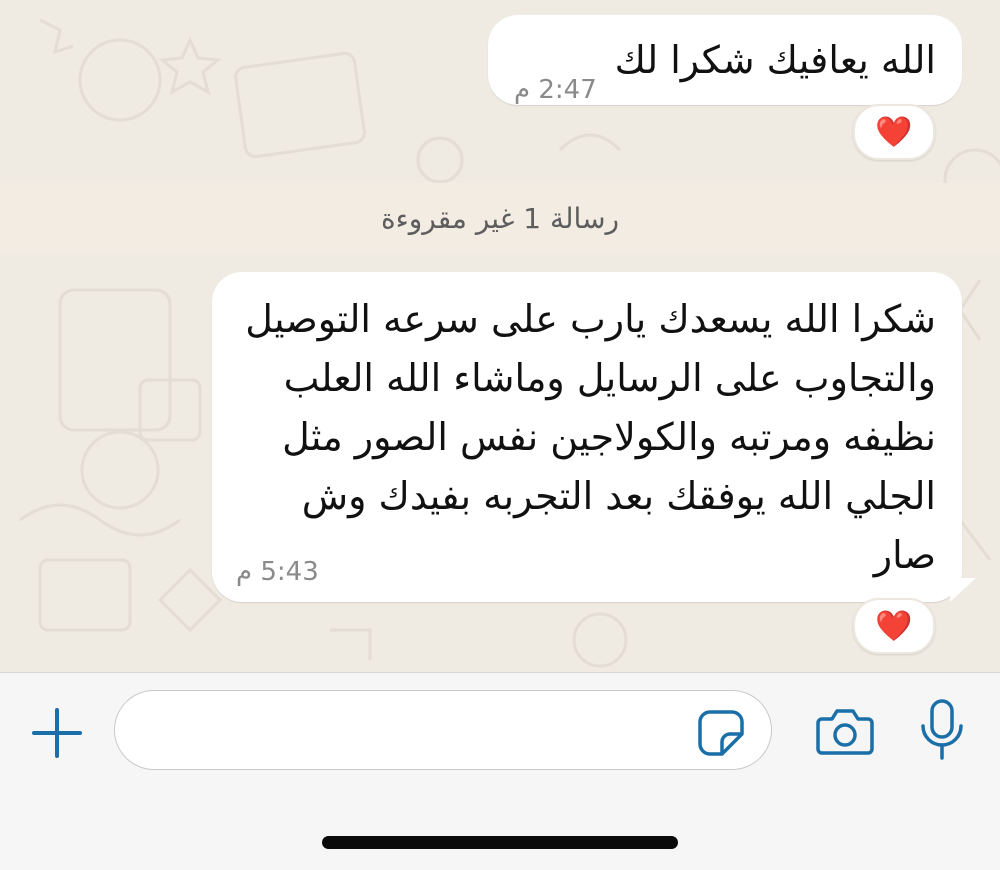 The height and width of the screenshot is (870, 1000). I want to click on unread-banner-text: رسالة 1 غير مقروءة, so click(500, 218).